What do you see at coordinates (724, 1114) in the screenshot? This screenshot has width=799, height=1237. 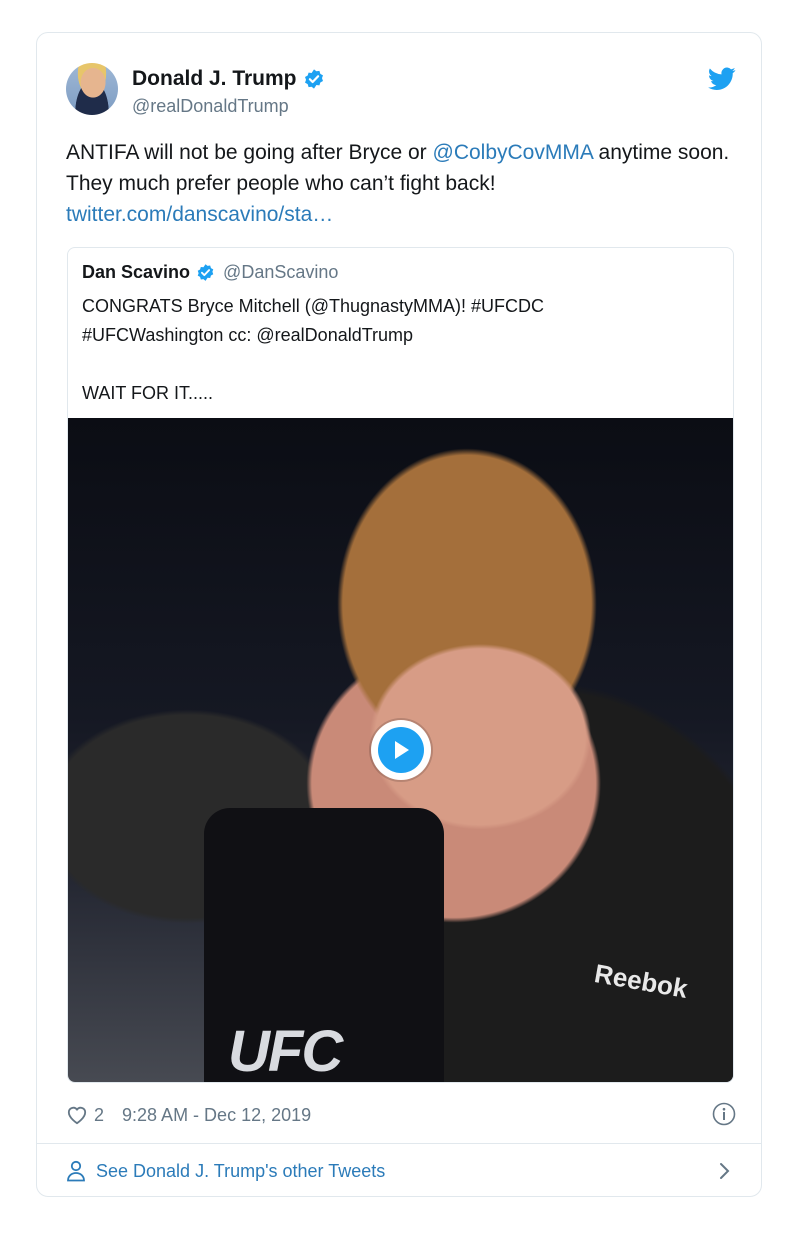 I see `info-icon` at bounding box center [724, 1114].